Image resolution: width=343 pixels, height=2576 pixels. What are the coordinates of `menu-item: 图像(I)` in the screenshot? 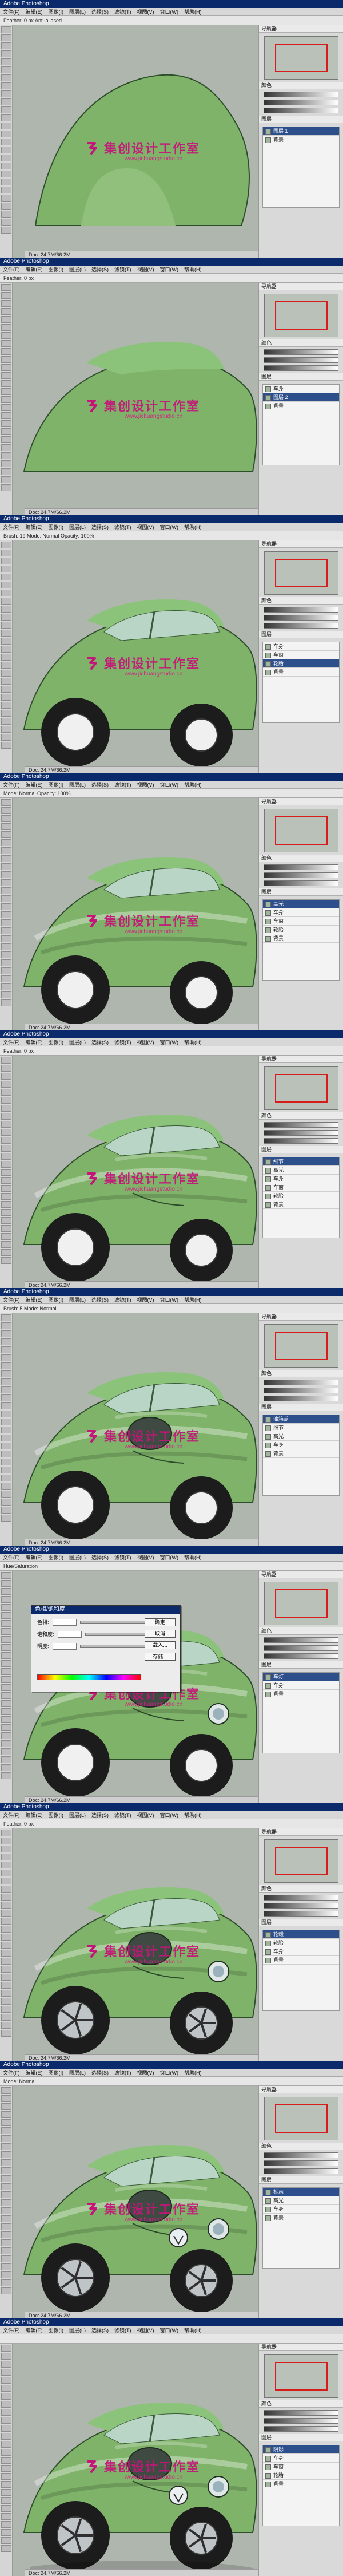 It's located at (56, 1300).